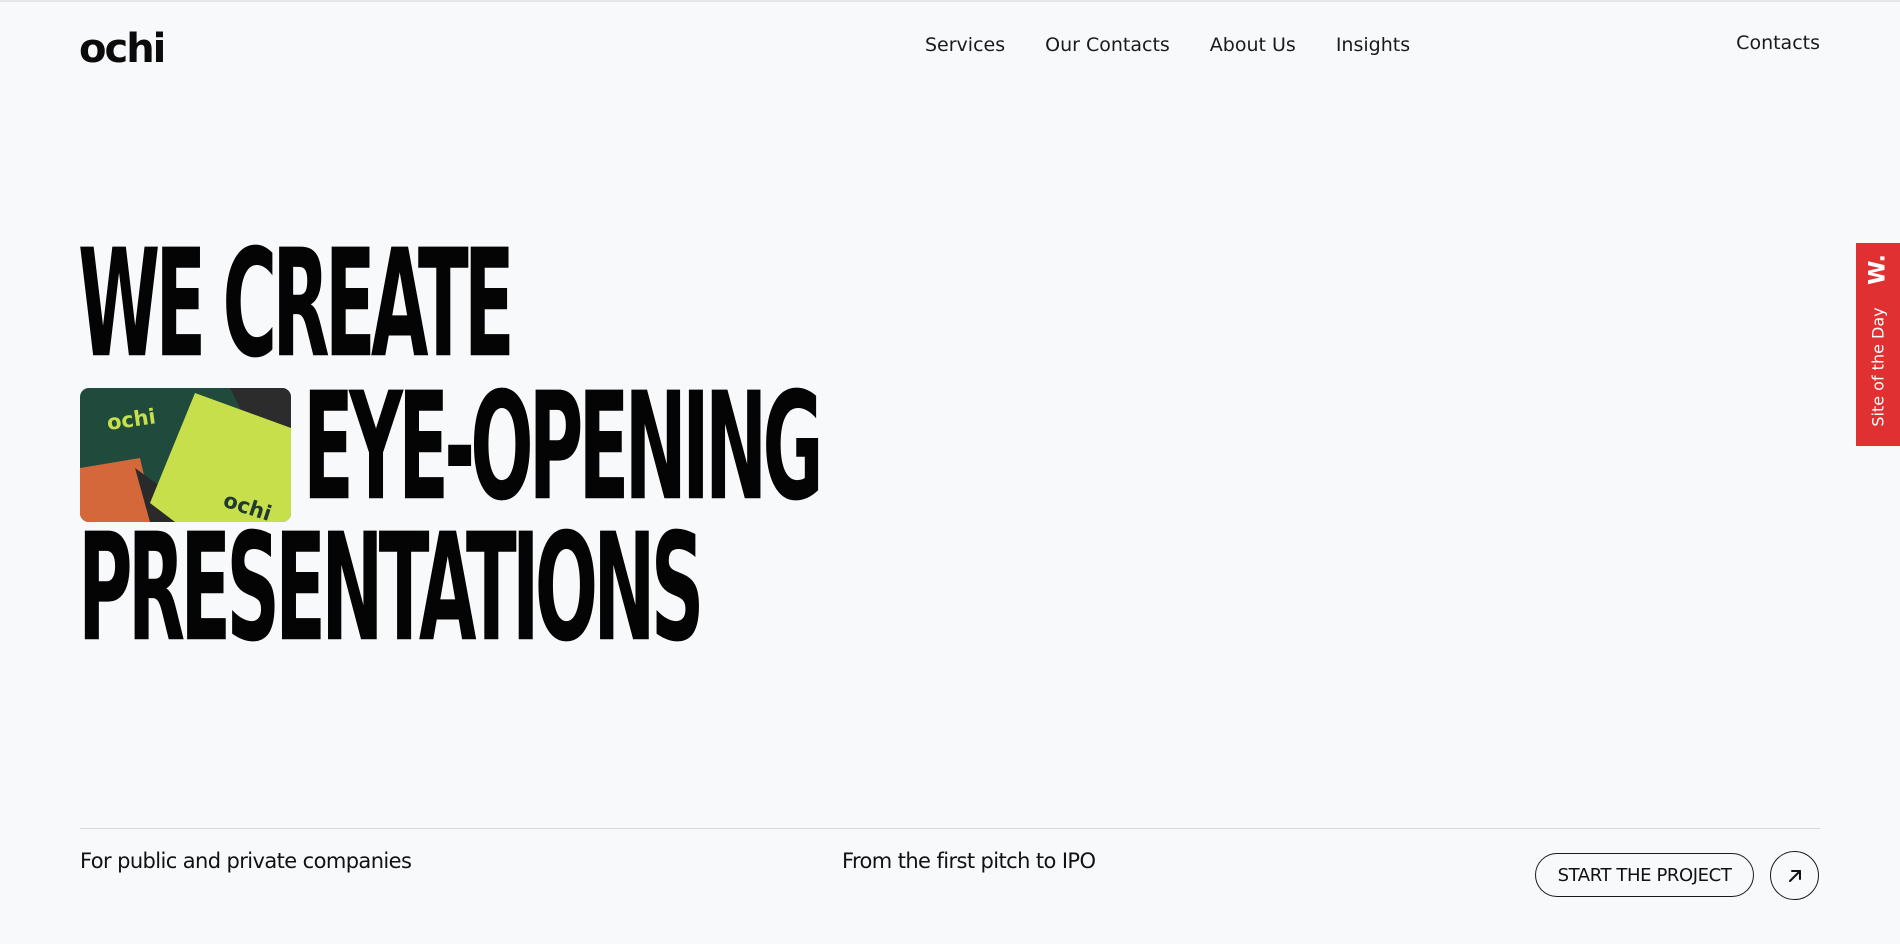  I want to click on svg-text: ochi, so click(121, 47).